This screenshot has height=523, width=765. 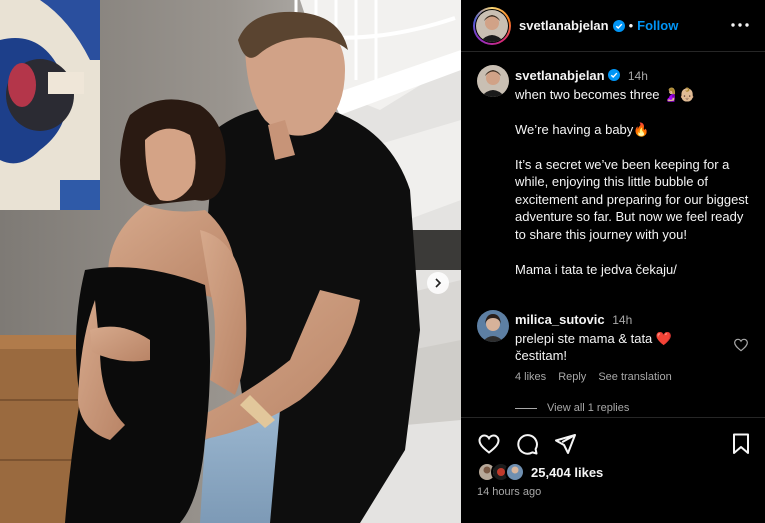 I want to click on see-translation-button: See translation, so click(x=634, y=377).